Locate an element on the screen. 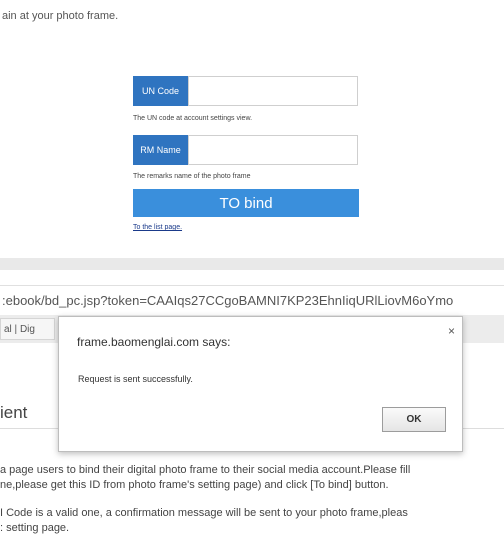  dialog-title: frame.baomenglai.com says: is located at coordinates (154, 342).